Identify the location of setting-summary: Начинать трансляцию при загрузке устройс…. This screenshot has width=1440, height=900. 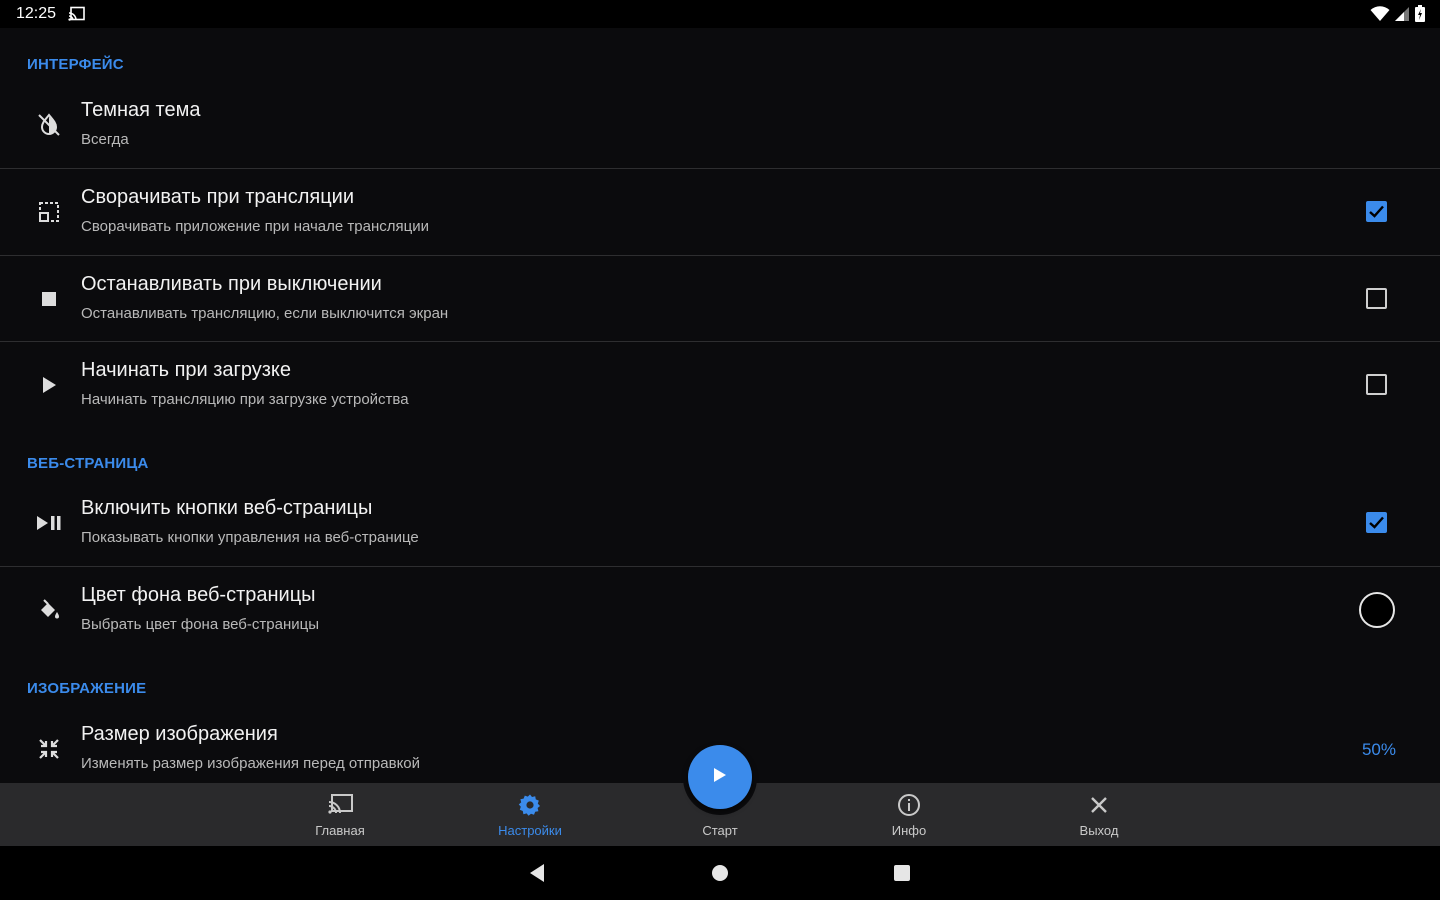
(245, 399).